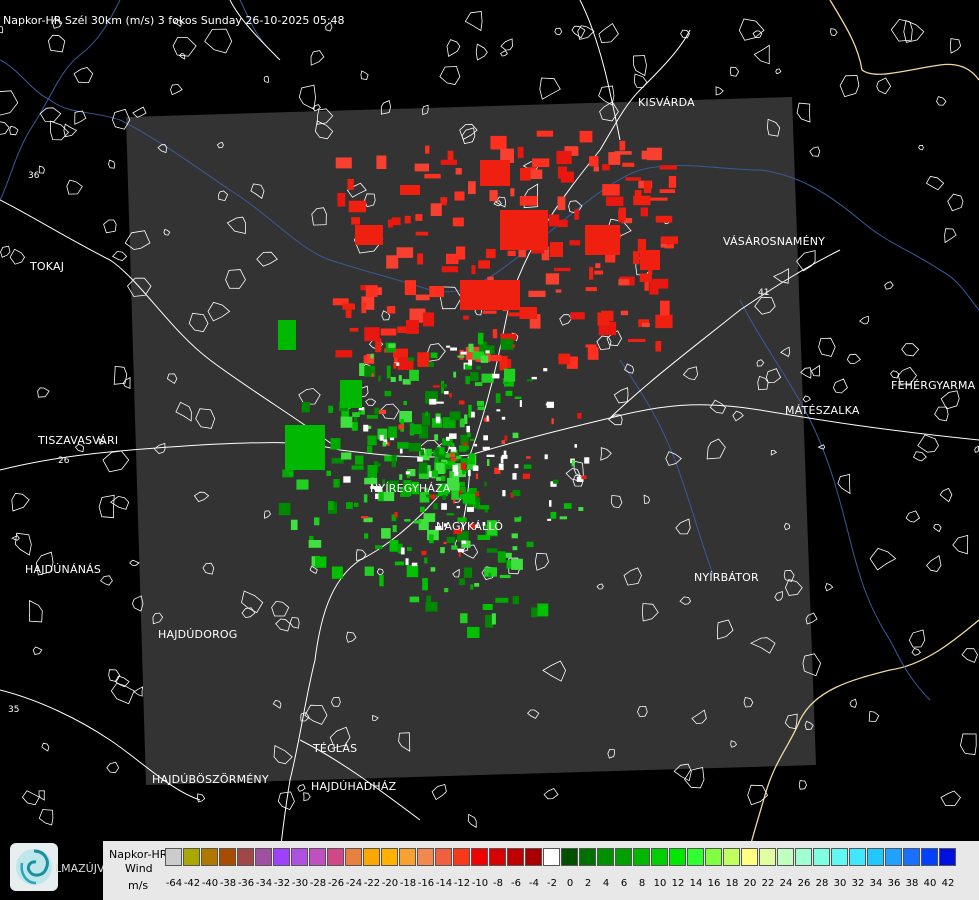 The width and height of the screenshot is (979, 900). I want to click on legend-tick-label: -24, so click(354, 883).